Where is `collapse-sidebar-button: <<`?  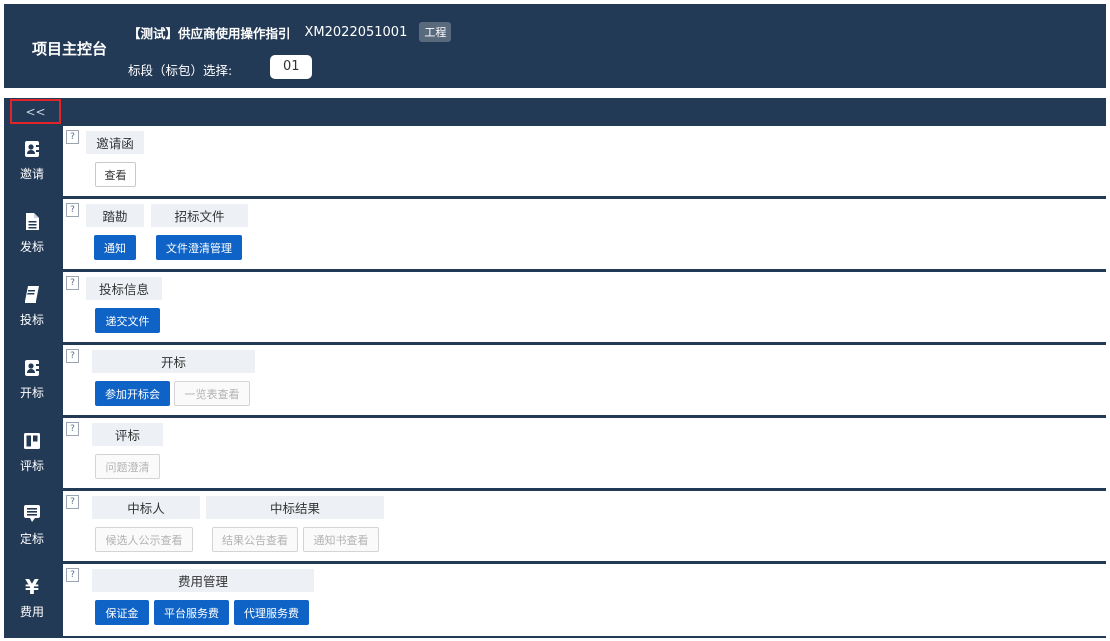
collapse-sidebar-button: << is located at coordinates (35, 111).